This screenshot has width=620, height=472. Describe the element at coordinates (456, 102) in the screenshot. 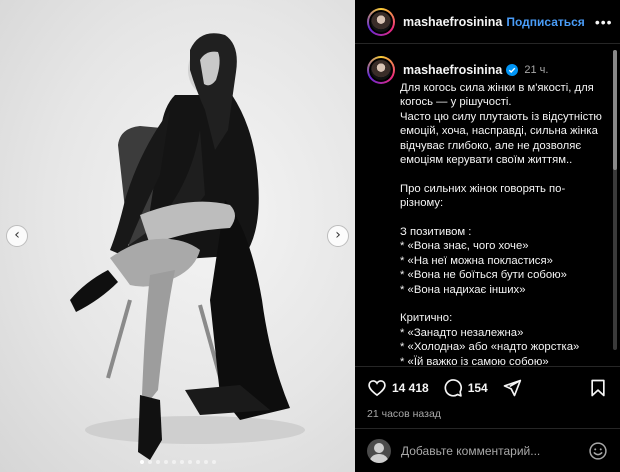

I see `caption-line: когось — у рішучості.` at that location.